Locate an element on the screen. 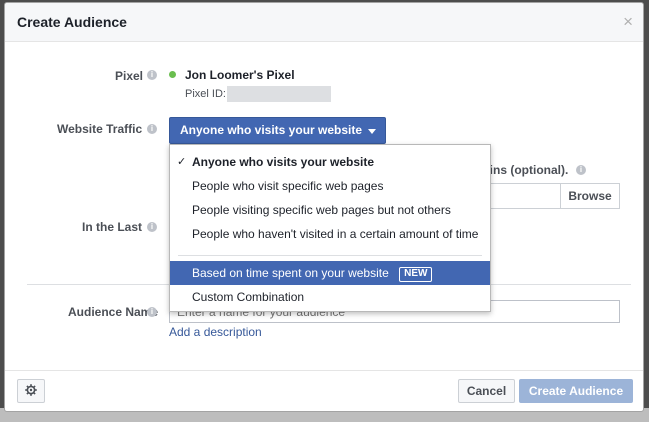  in-the-last-label: In the Last is located at coordinates (112, 227).